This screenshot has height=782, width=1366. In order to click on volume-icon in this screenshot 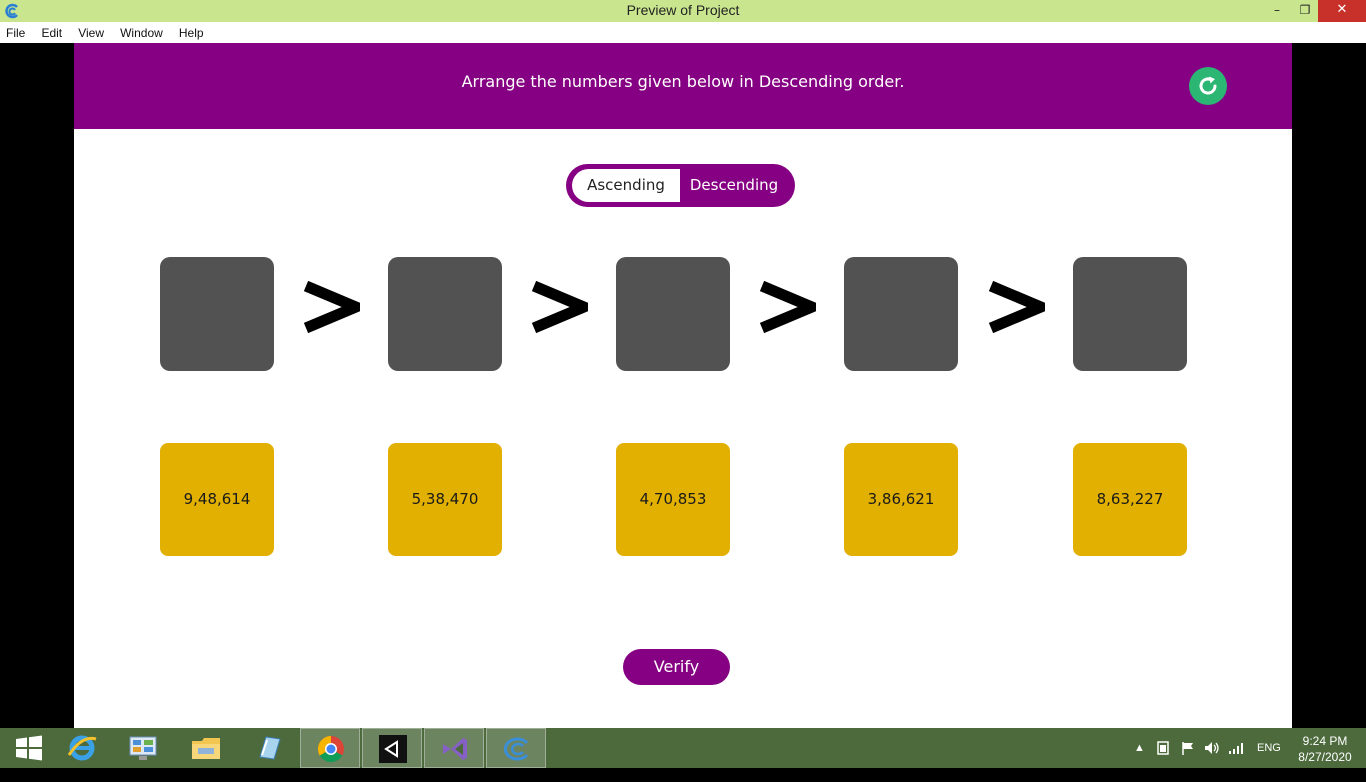, I will do `click(1212, 748)`.